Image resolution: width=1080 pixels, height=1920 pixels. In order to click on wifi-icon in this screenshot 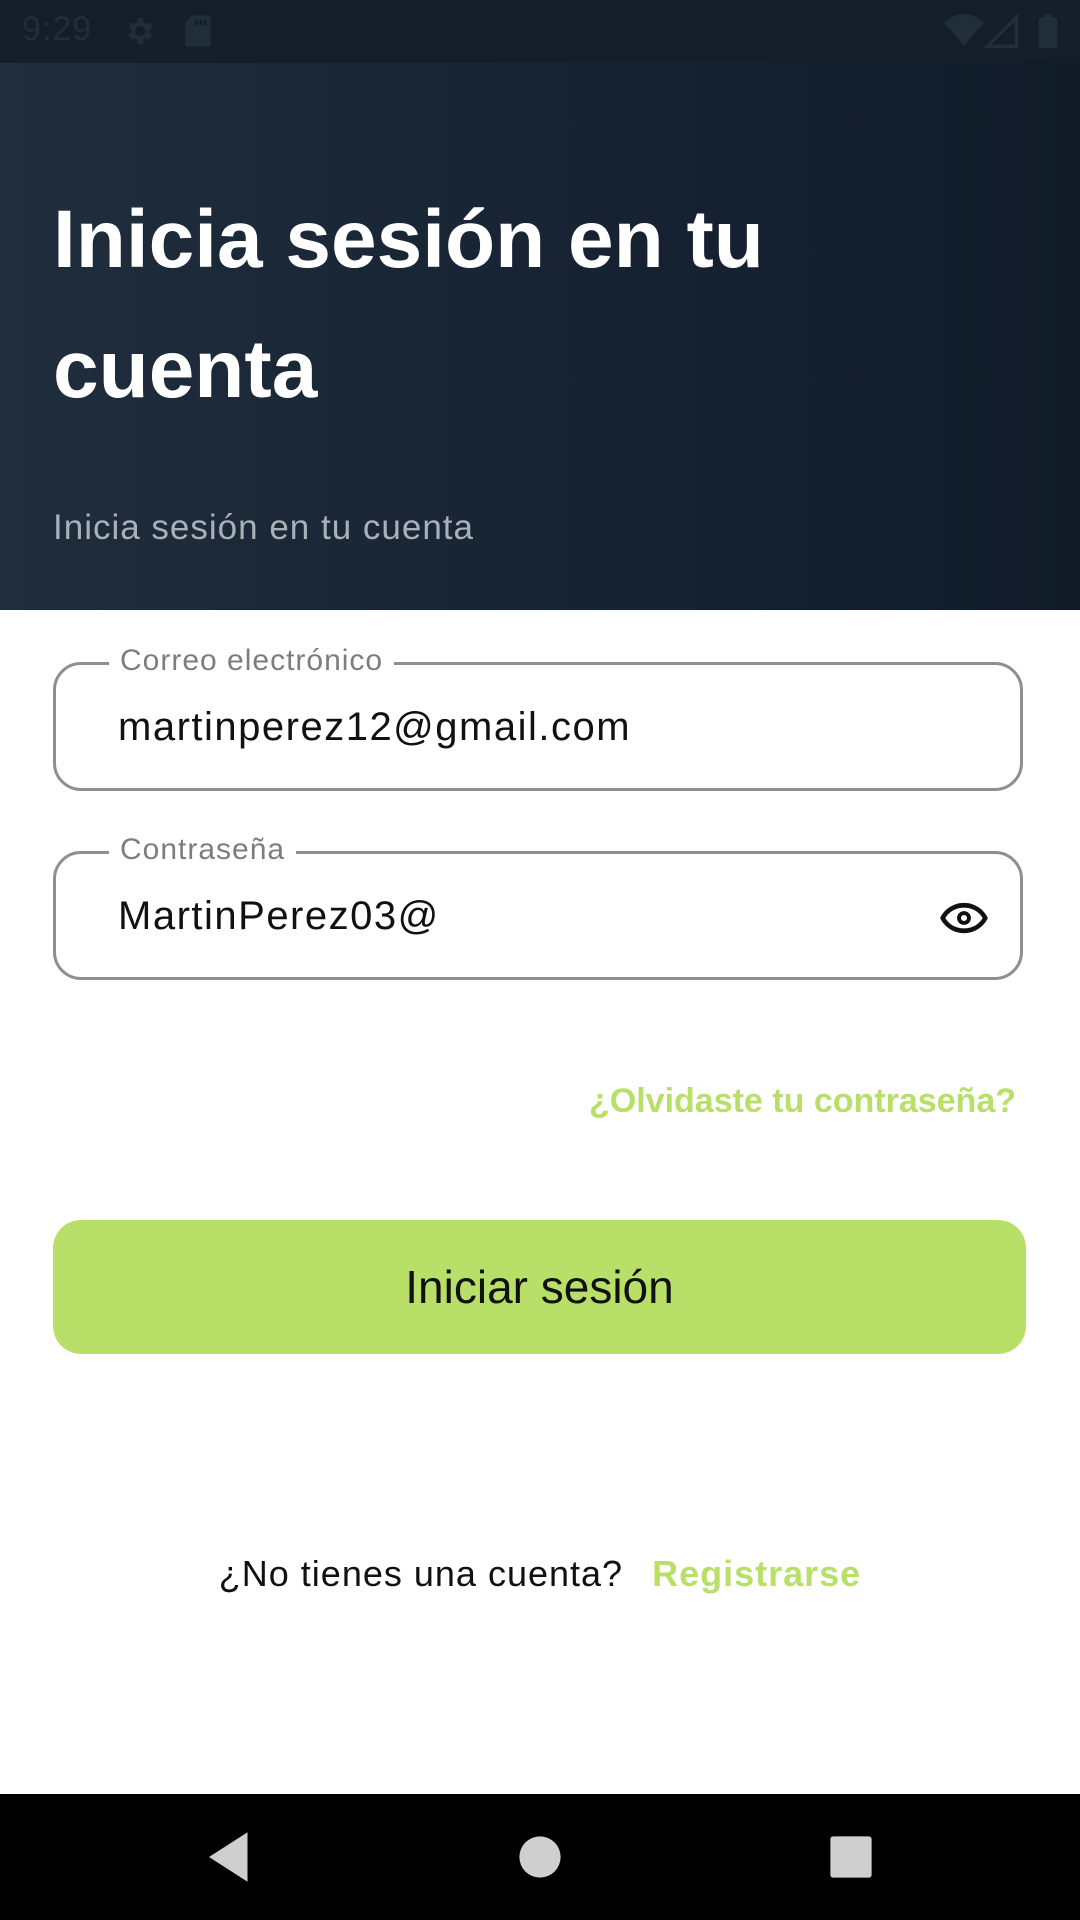, I will do `click(964, 33)`.